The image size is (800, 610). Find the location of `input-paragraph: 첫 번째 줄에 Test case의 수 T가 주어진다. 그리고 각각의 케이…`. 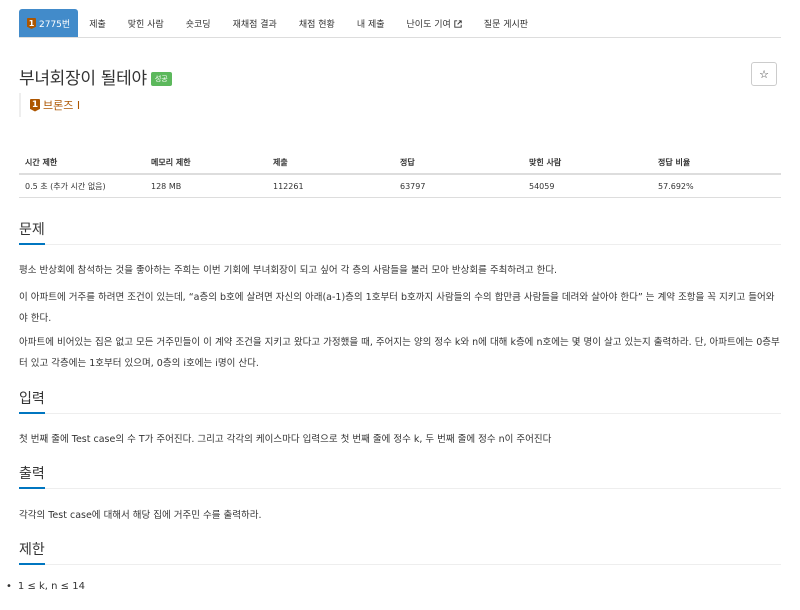

input-paragraph: 첫 번째 줄에 Test case의 수 T가 주어진다. 그리고 각각의 케이… is located at coordinates (285, 439).